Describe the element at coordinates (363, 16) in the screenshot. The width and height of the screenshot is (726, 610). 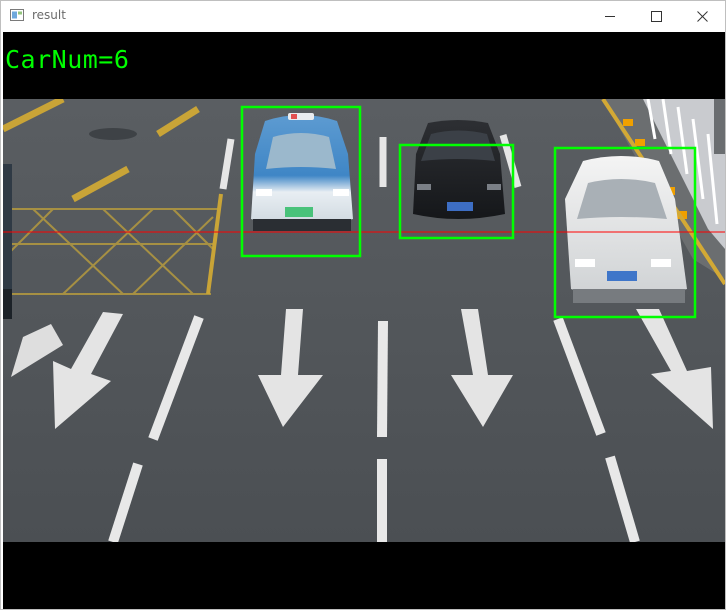
I see `title-bar: result` at that location.